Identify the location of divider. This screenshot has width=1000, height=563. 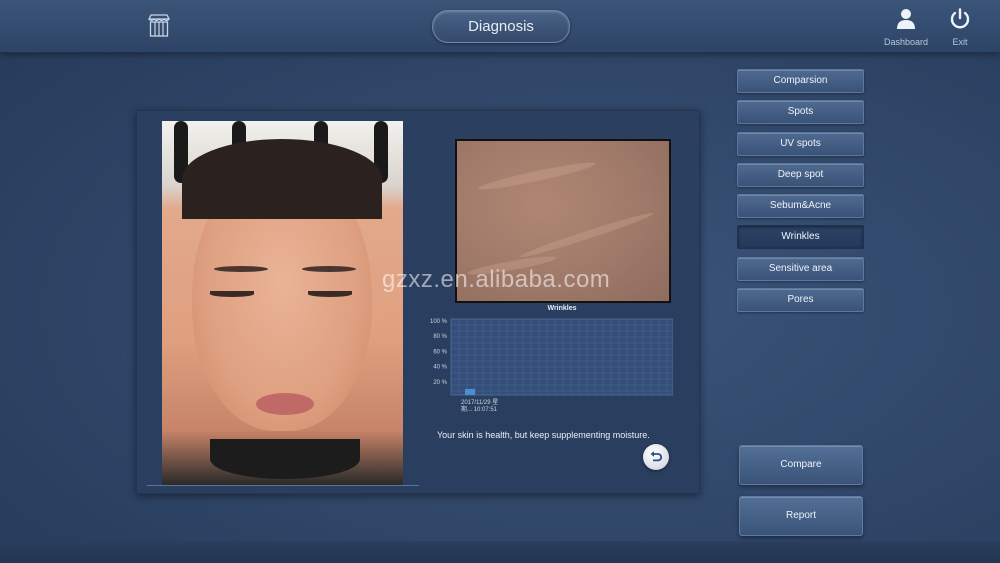
(283, 485).